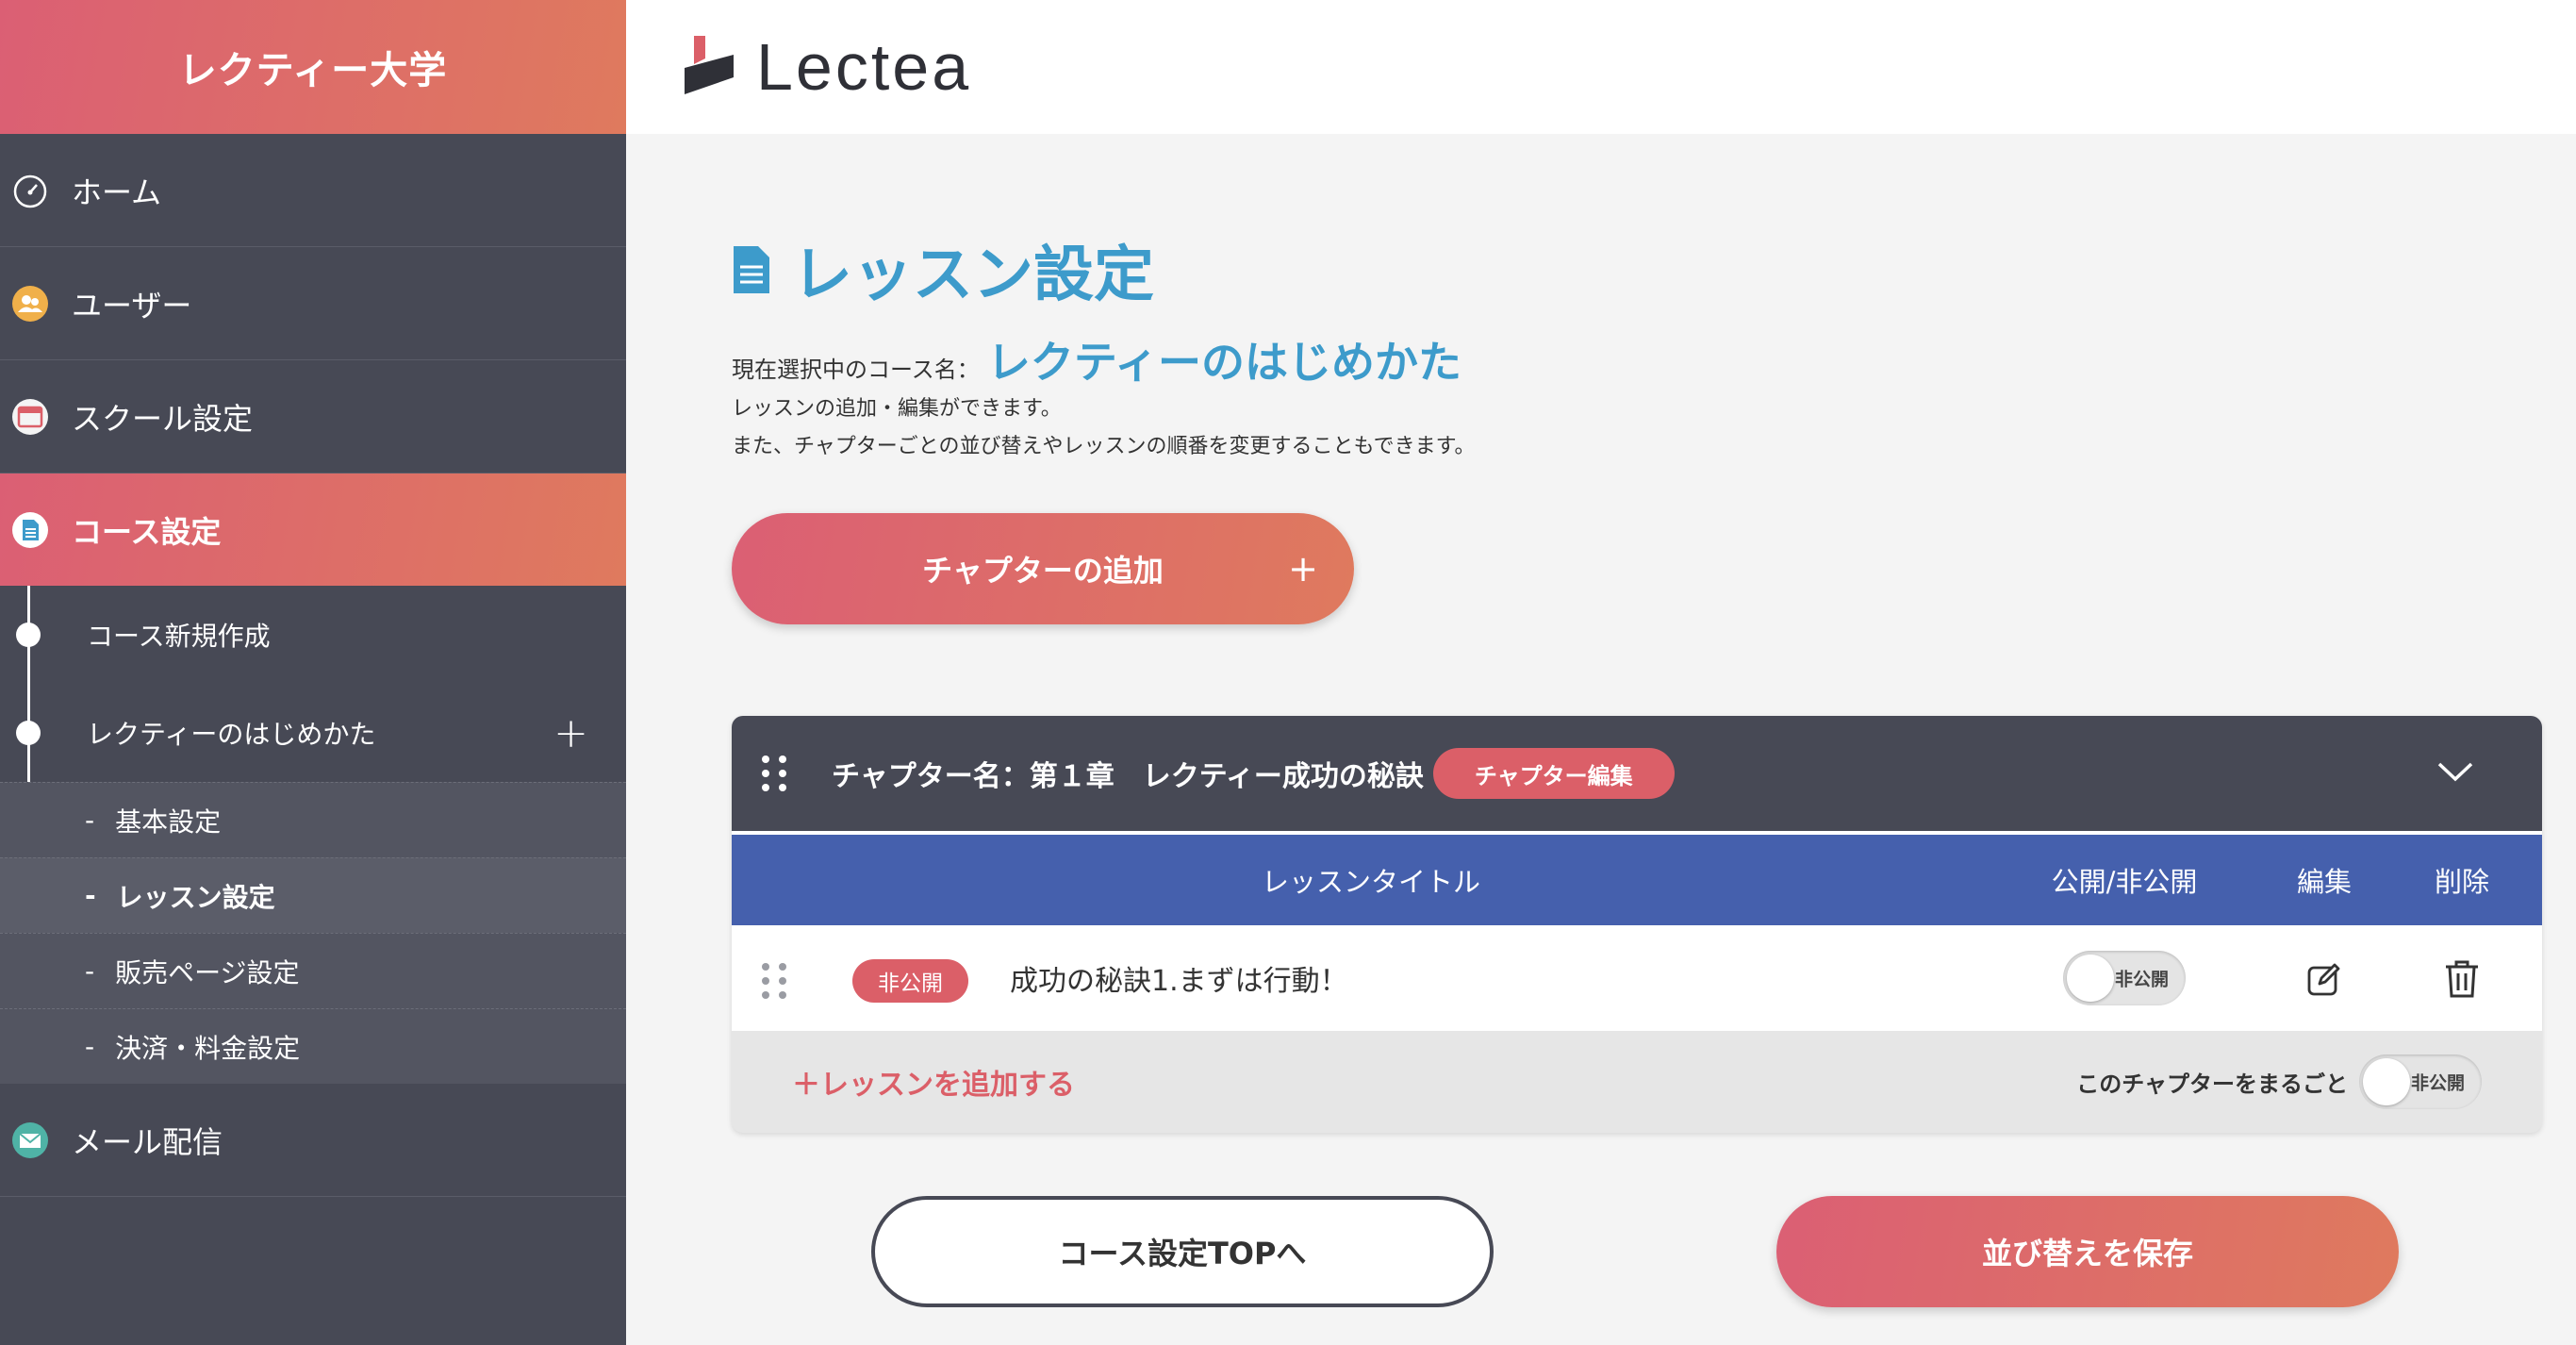 Image resolution: width=2576 pixels, height=1345 pixels. Describe the element at coordinates (1043, 571) in the screenshot. I see `add-chapter-label: チャプターの追加` at that location.